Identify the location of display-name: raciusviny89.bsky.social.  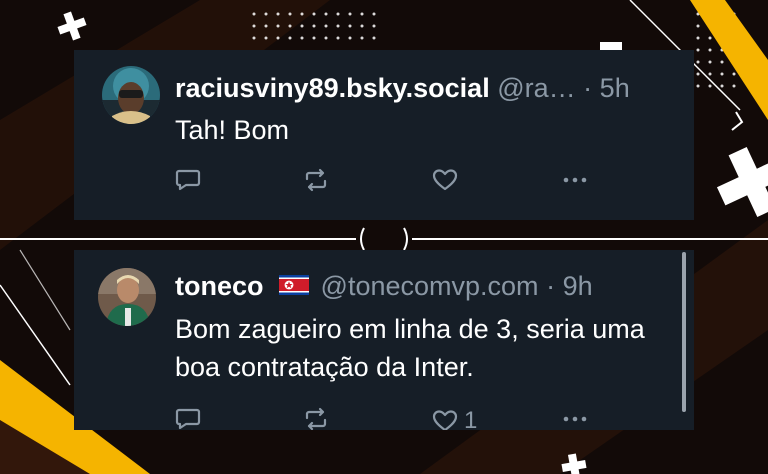
(332, 88).